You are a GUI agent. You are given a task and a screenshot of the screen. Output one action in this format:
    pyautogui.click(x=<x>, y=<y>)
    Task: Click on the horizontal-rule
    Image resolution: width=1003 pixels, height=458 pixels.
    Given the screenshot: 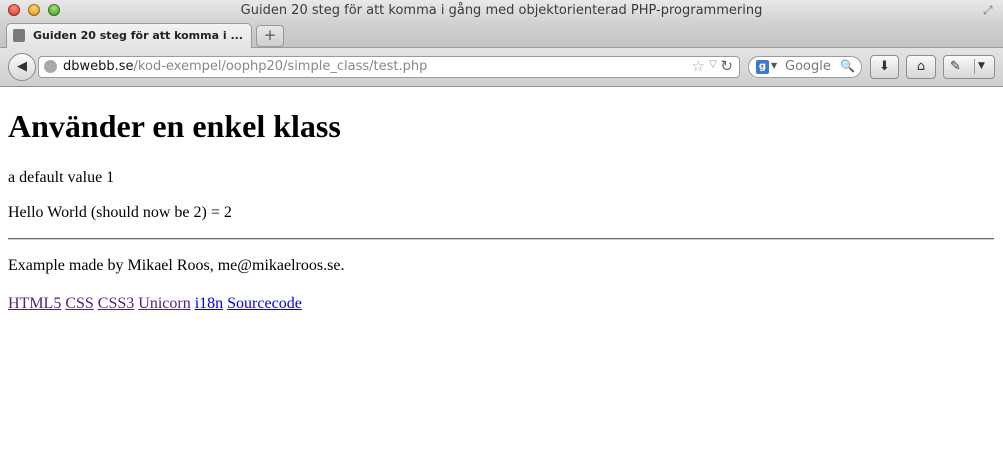 What is the action you would take?
    pyautogui.click(x=501, y=239)
    